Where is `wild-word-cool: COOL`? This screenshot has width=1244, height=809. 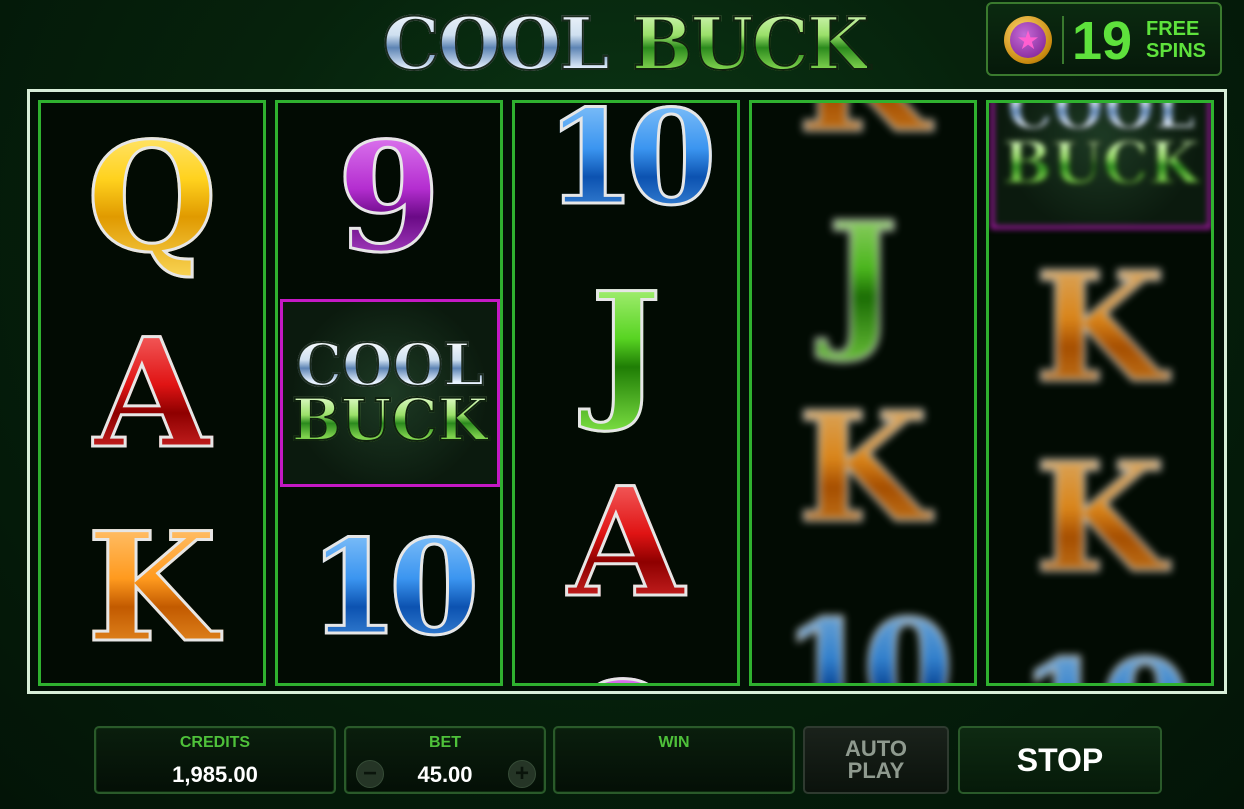
wild-word-cool: COOL is located at coordinates (390, 364).